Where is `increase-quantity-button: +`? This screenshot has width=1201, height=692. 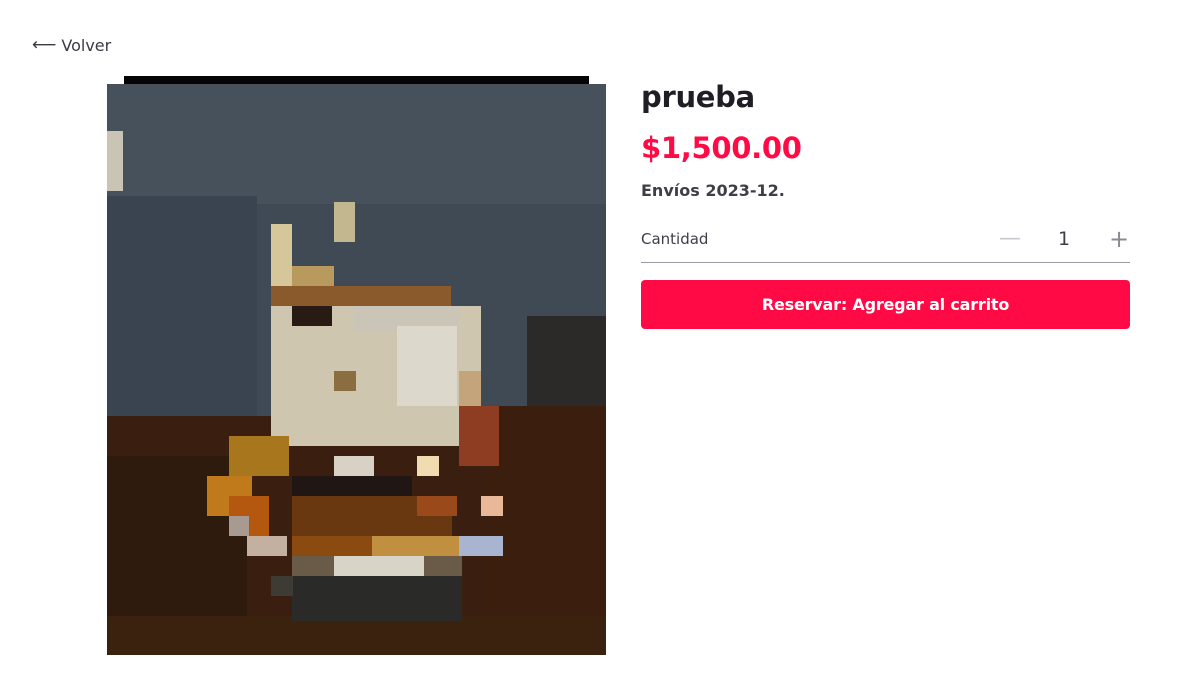 increase-quantity-button: + is located at coordinates (1119, 239).